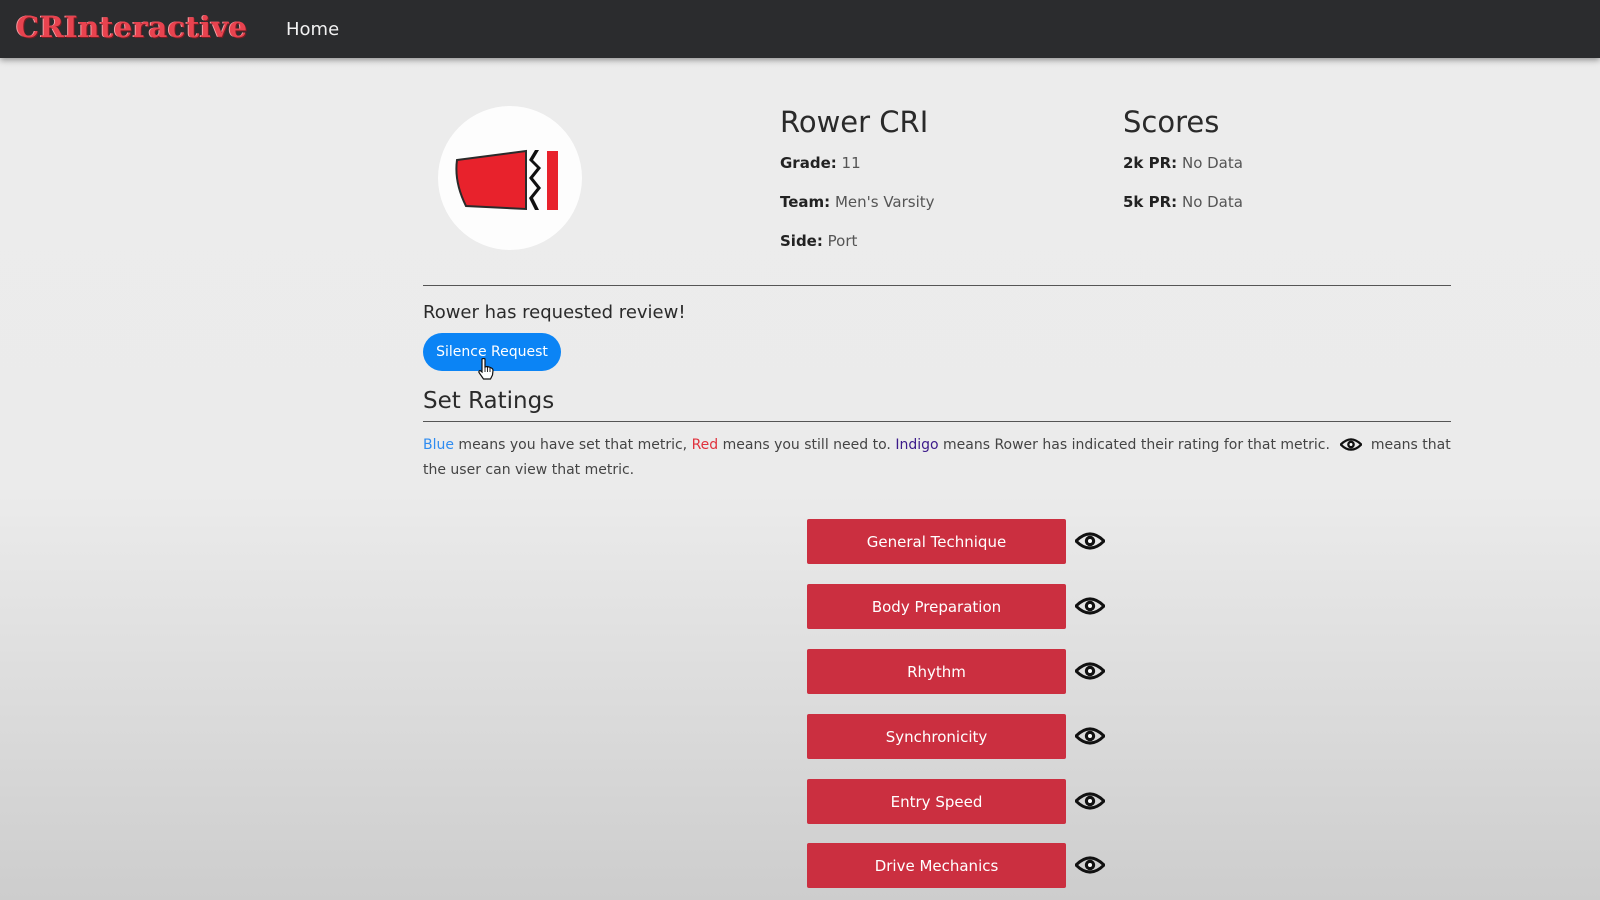  I want to click on legend-red-text: means you still need to., so click(807, 445).